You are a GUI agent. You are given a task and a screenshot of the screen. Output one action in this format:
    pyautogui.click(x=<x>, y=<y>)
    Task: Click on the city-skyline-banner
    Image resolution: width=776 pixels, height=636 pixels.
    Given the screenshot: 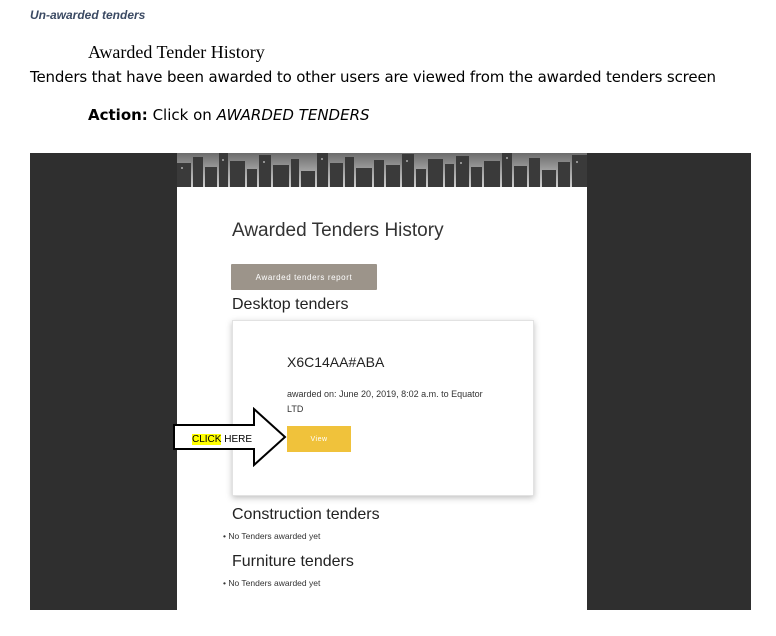 What is the action you would take?
    pyautogui.click(x=382, y=170)
    